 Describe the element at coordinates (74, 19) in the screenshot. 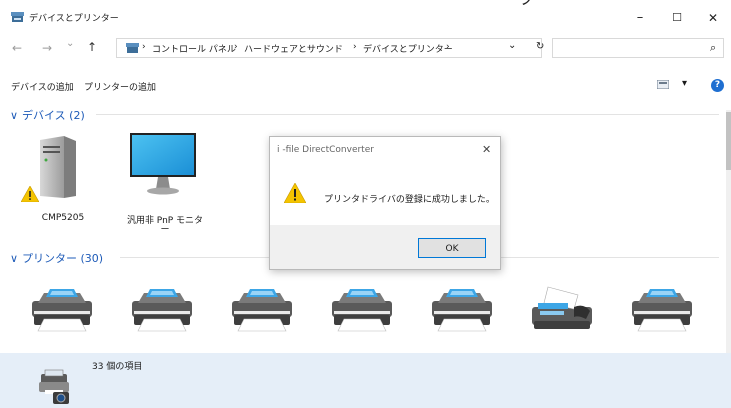

I see `window-title: デバイスとプリンター` at that location.